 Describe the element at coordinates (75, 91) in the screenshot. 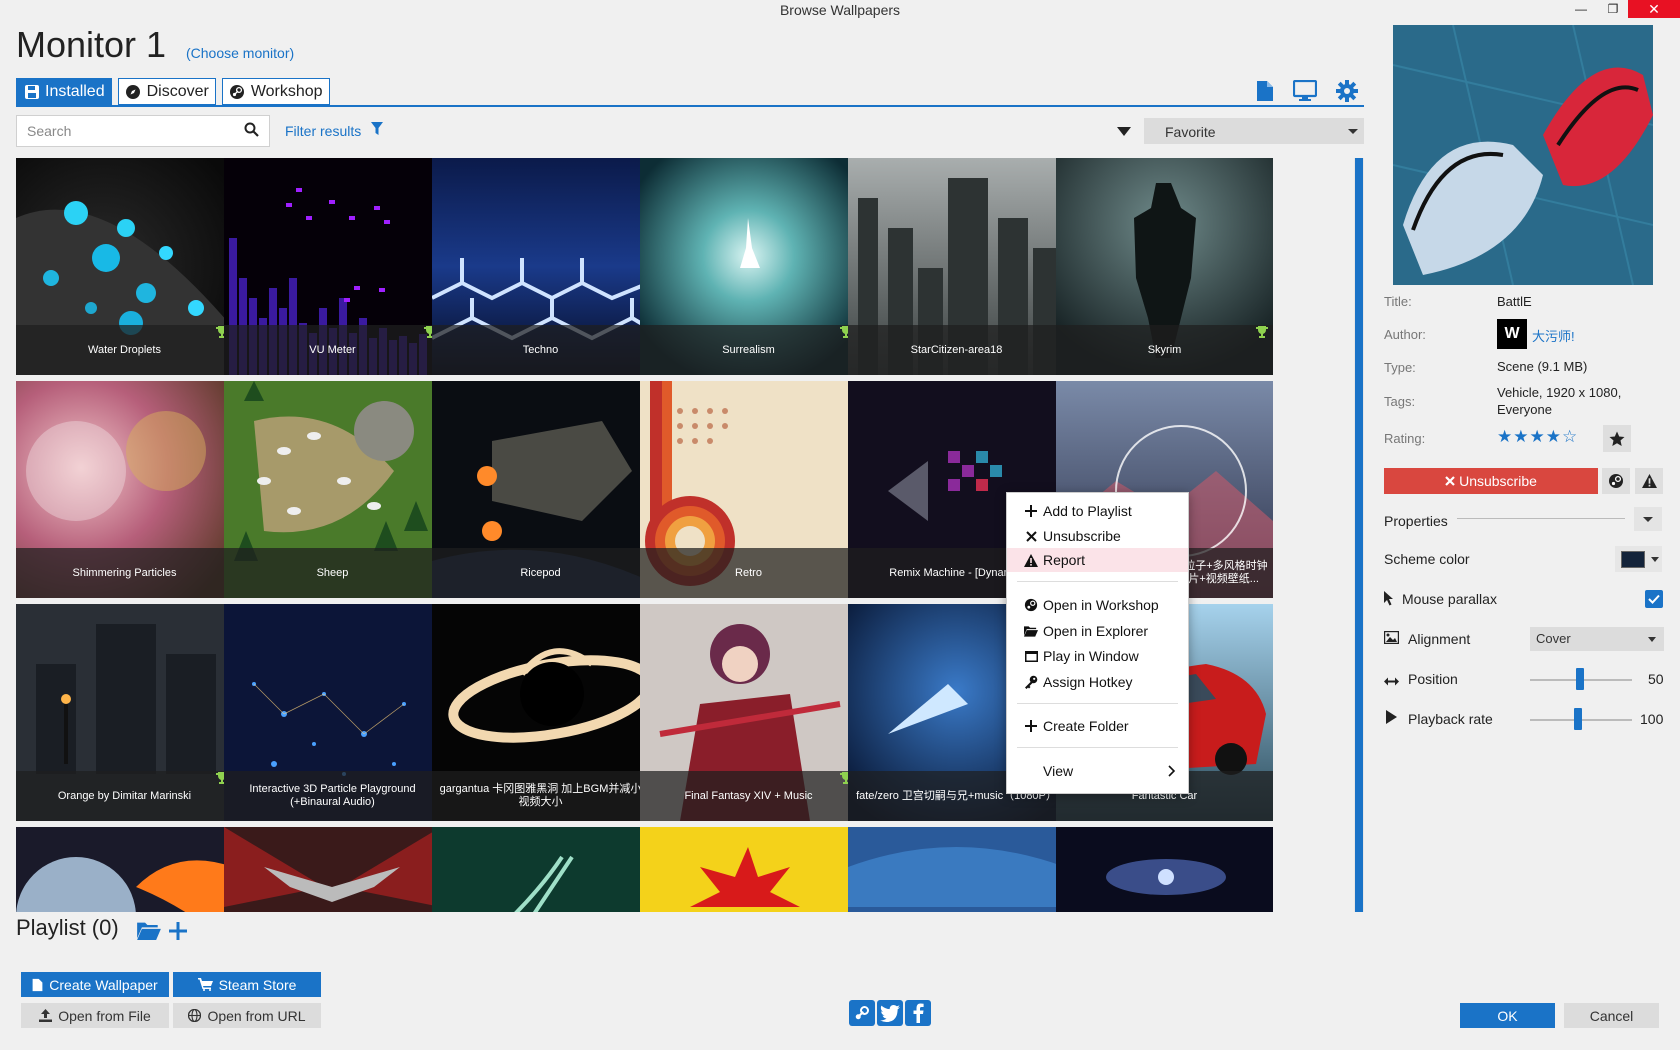

I see `tab-label: Installed` at that location.